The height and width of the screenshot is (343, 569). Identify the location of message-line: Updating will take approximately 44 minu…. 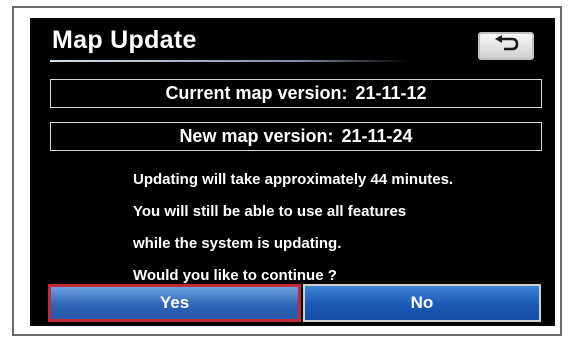
(293, 179).